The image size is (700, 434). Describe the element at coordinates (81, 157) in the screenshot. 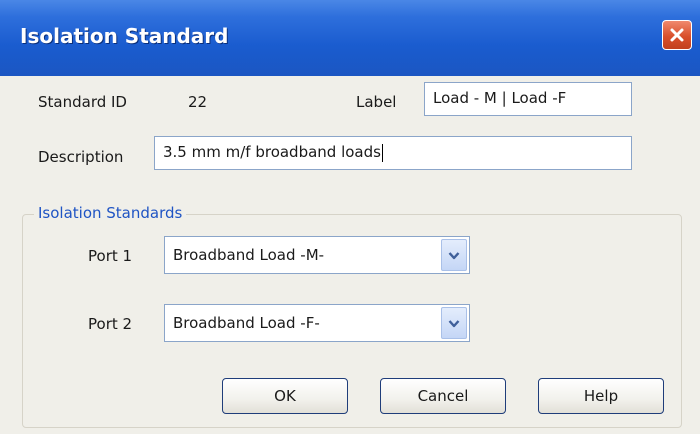

I see `description-label: Description` at that location.